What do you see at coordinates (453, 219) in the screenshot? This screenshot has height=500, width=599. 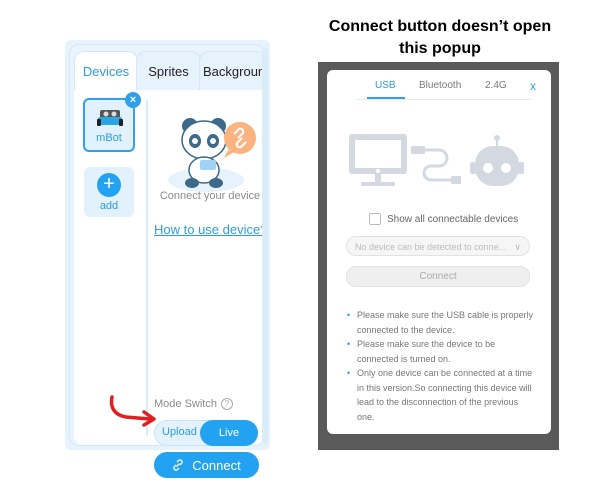 I see `show-all-label: Show all connectable devices` at bounding box center [453, 219].